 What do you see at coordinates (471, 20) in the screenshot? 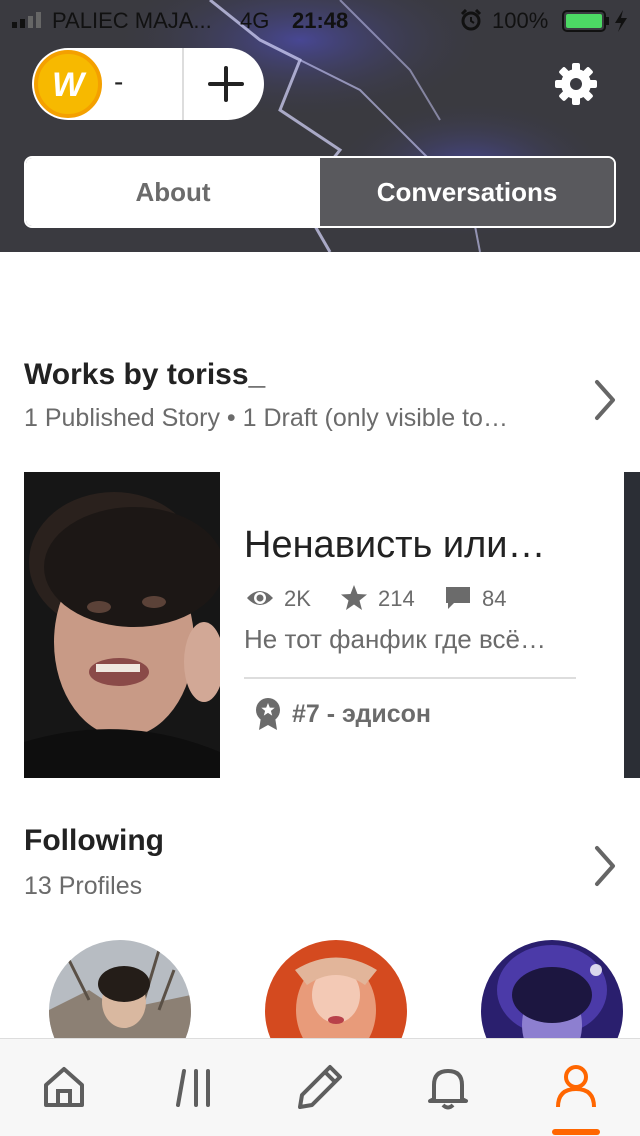
I see `alarm-icon` at bounding box center [471, 20].